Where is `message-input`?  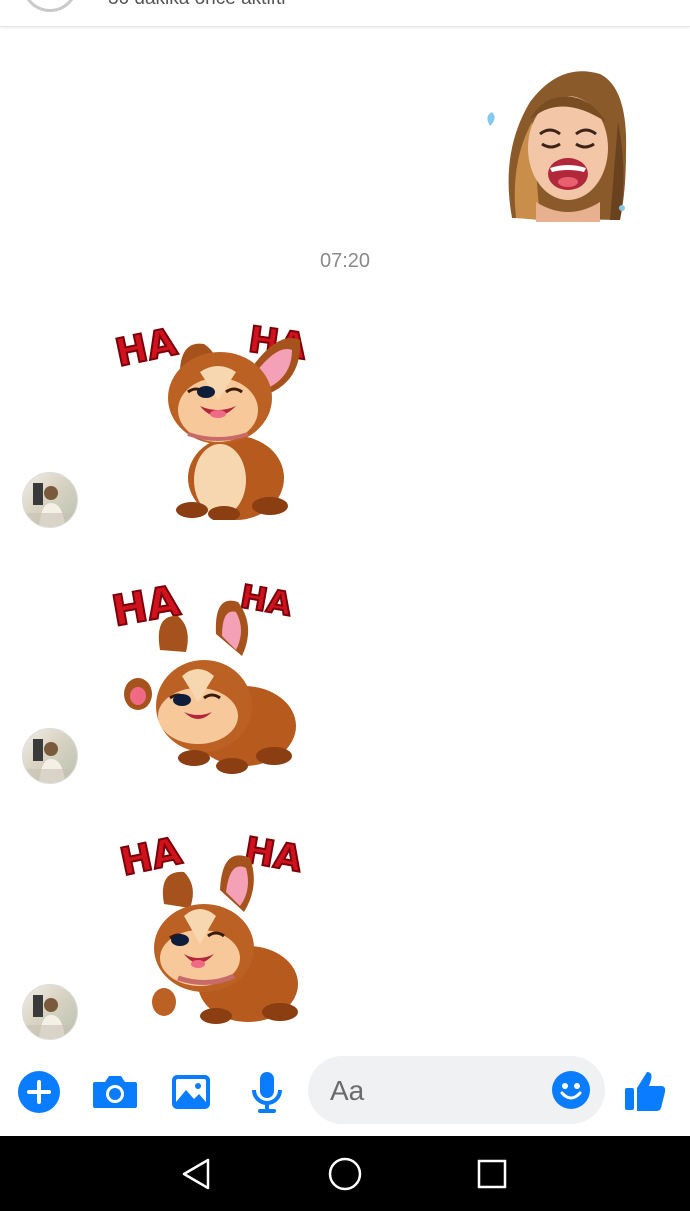 message-input is located at coordinates (435, 1091).